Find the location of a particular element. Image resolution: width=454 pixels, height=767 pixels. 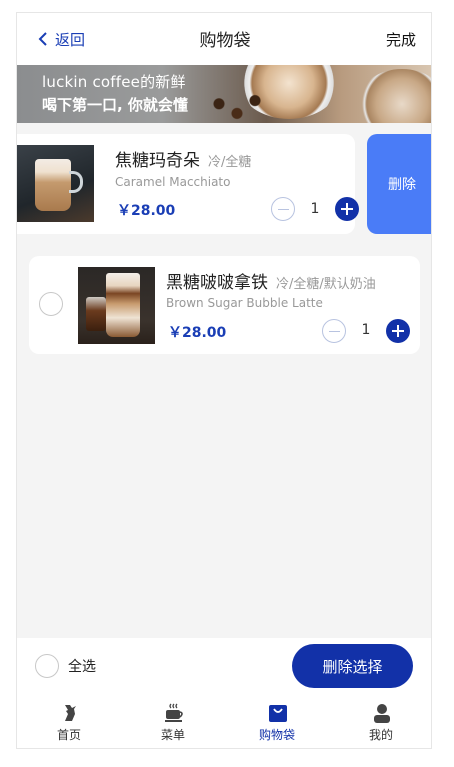

user-icon is located at coordinates (382, 713).